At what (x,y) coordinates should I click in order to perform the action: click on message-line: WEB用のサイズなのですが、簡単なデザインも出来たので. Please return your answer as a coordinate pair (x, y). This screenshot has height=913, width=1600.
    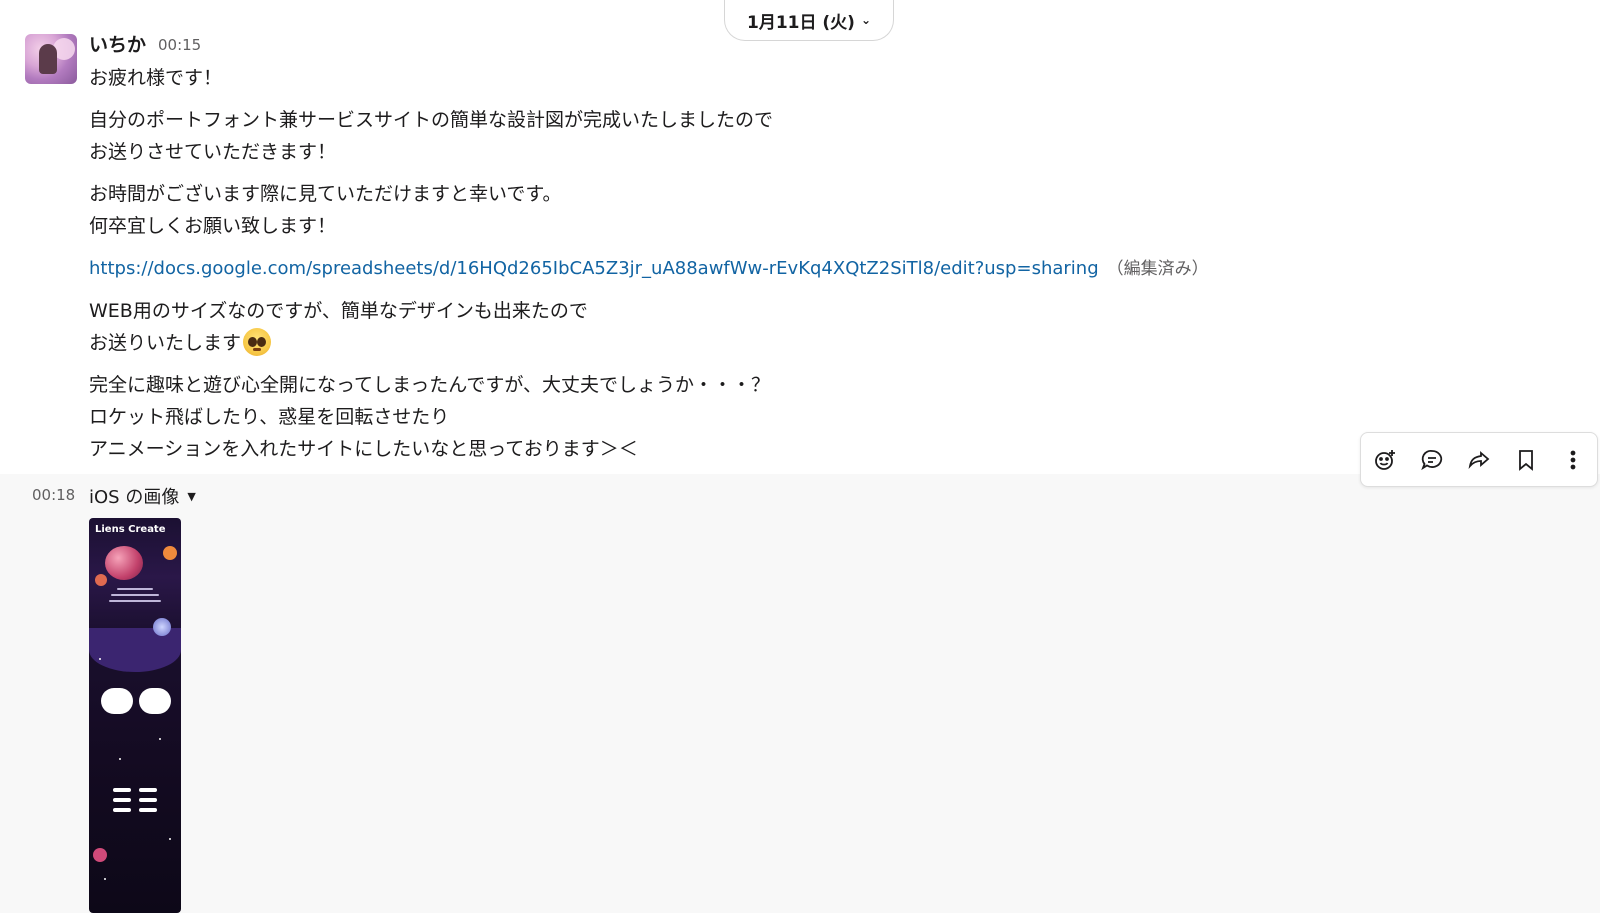
    Looking at the image, I should click on (338, 311).